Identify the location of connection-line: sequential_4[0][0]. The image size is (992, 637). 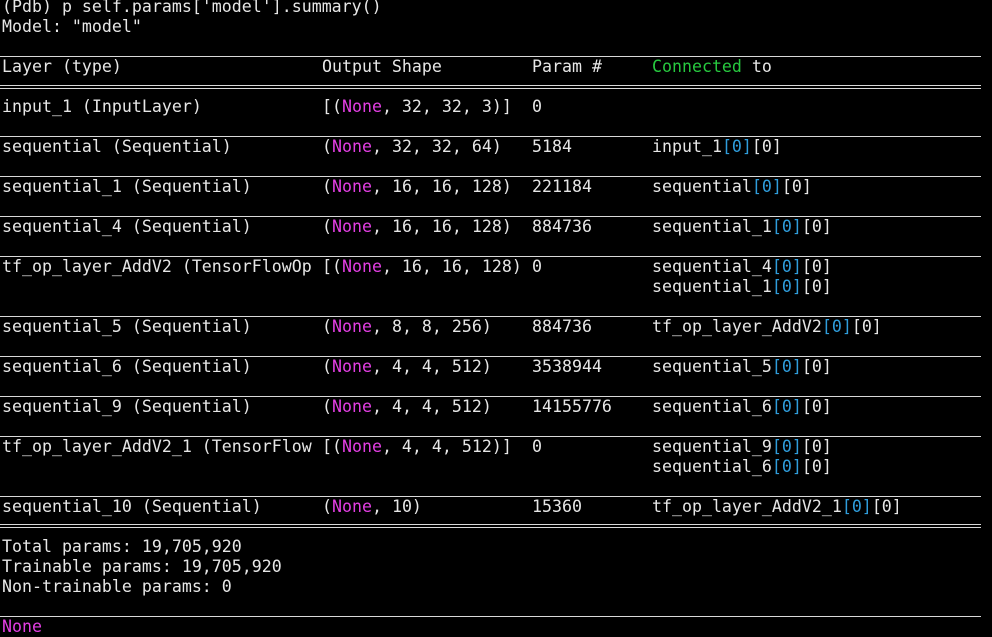
(492, 267).